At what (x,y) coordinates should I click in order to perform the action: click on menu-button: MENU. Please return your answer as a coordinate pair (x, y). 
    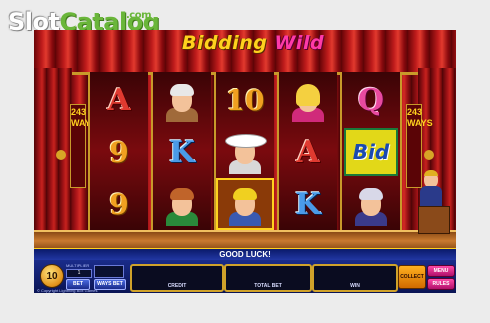
    Looking at the image, I should click on (441, 271).